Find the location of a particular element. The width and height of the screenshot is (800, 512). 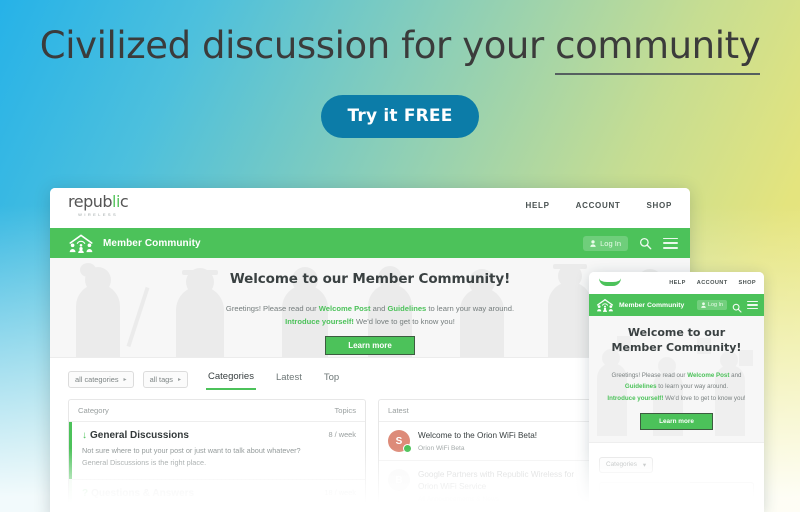

mobile-content-panel is located at coordinates (676, 496).